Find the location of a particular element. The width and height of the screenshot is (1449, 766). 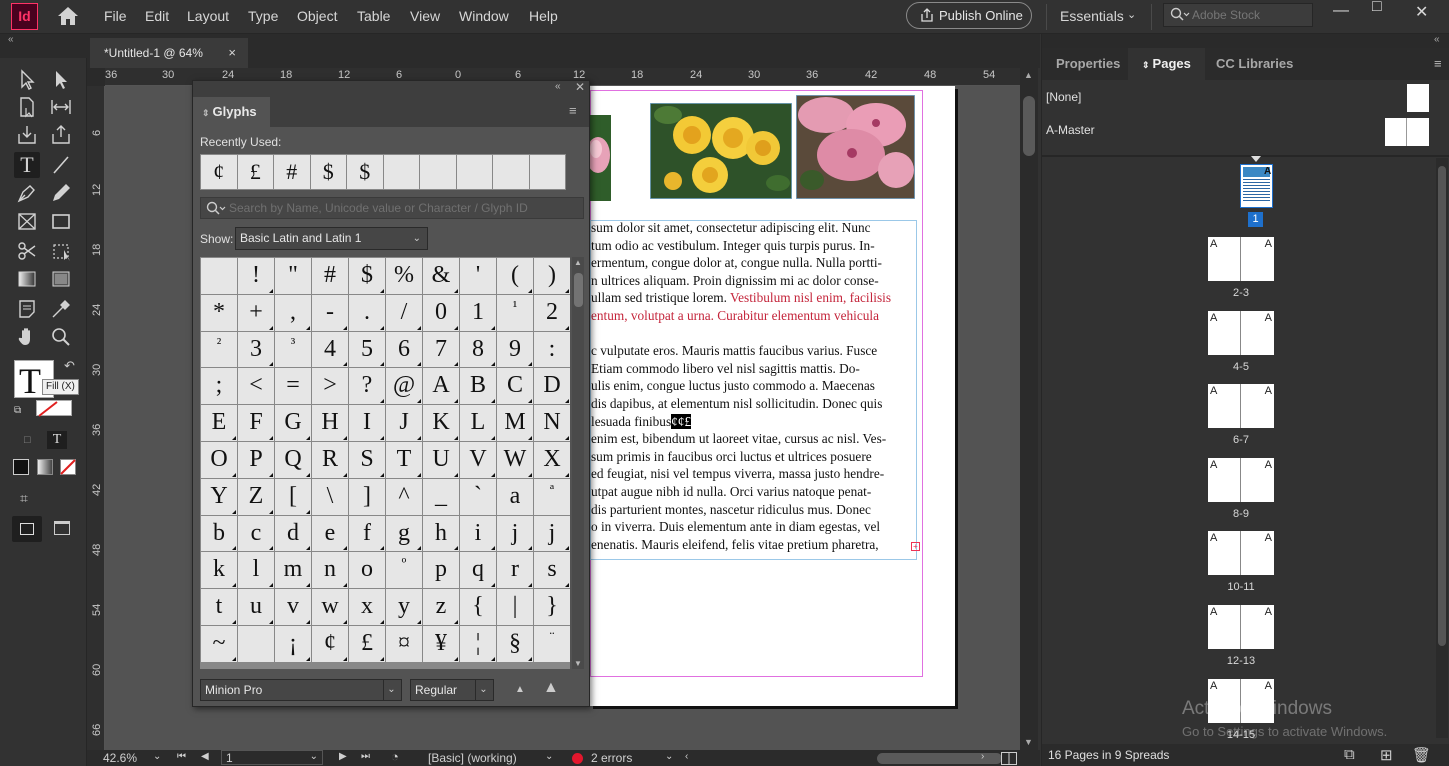

apply-color-icon is located at coordinates (21, 467).